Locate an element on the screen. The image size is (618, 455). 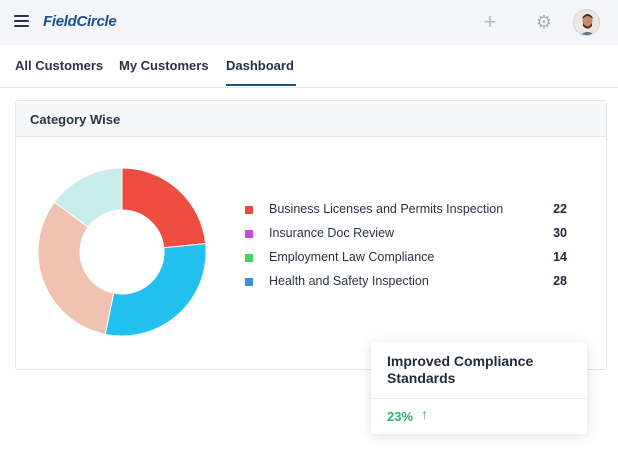
legend-label: Employment Law Compliance is located at coordinates (352, 257).